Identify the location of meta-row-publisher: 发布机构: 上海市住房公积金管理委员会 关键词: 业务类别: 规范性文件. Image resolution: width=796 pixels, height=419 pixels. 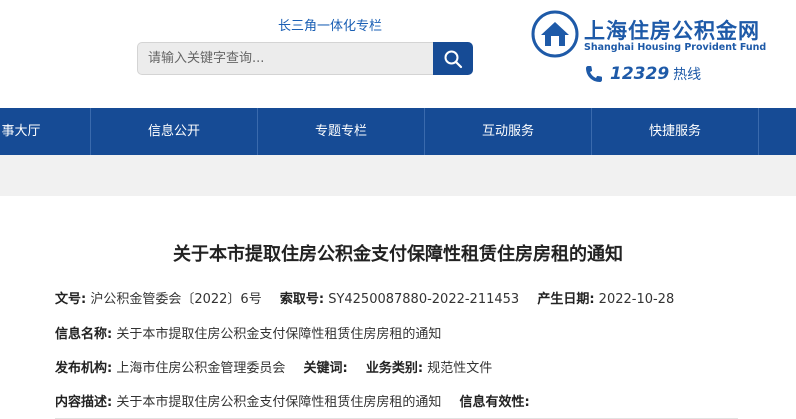
(273, 366).